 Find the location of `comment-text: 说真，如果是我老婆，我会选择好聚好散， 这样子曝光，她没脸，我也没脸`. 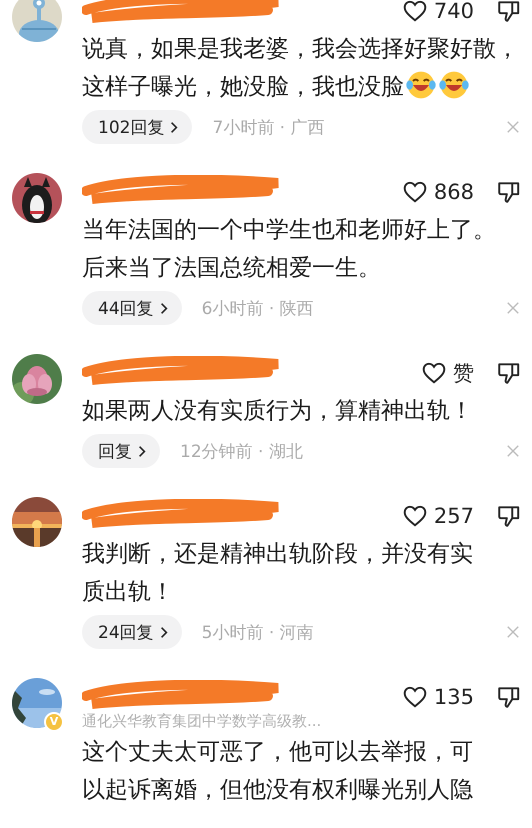

comment-text: 说真，如果是我老婆，我会选择好聚好散， 这样子曝光，她没脸，我也没脸 is located at coordinates (301, 69).